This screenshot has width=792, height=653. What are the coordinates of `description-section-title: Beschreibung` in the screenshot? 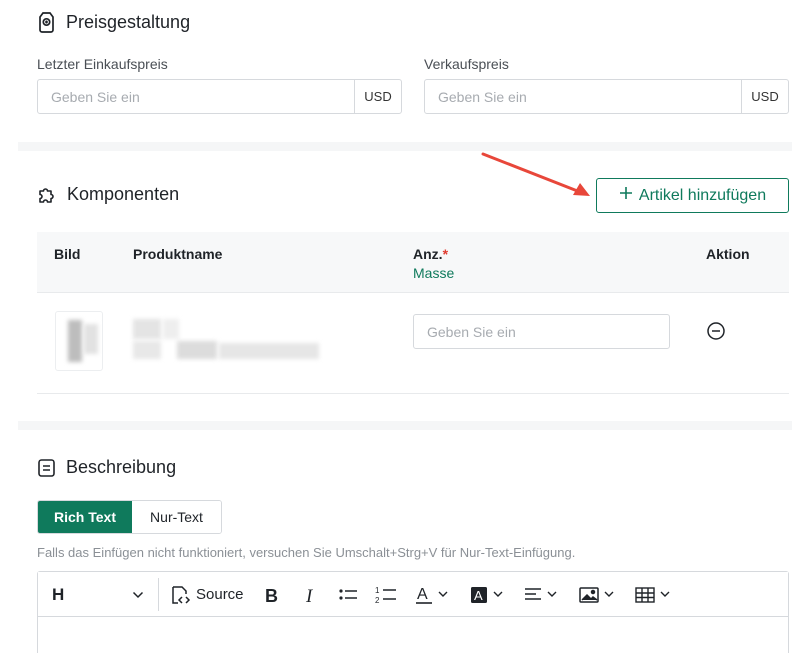 It's located at (106, 467).